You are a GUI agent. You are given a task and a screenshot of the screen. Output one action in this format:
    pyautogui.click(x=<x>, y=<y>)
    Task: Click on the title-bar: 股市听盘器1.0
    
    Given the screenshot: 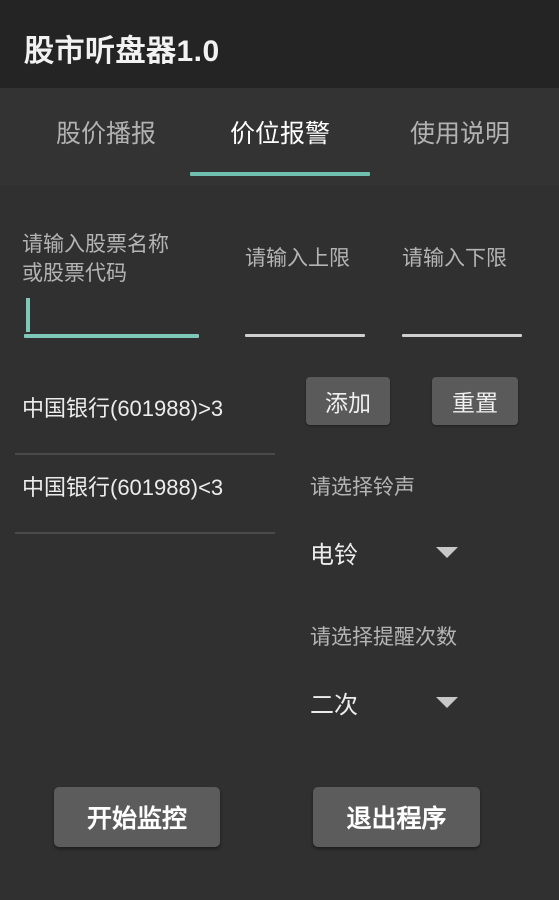 What is the action you would take?
    pyautogui.click(x=279, y=44)
    